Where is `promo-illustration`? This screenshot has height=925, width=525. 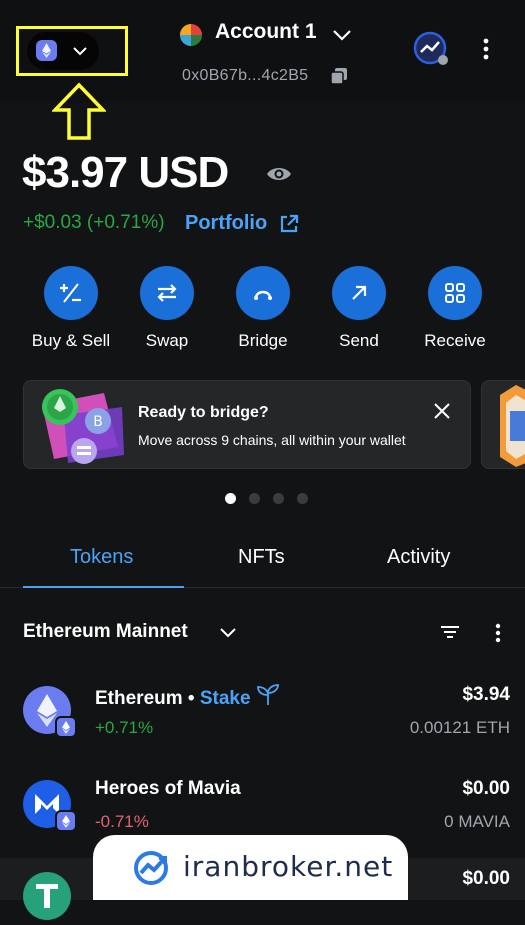 promo-illustration is located at coordinates (512, 426).